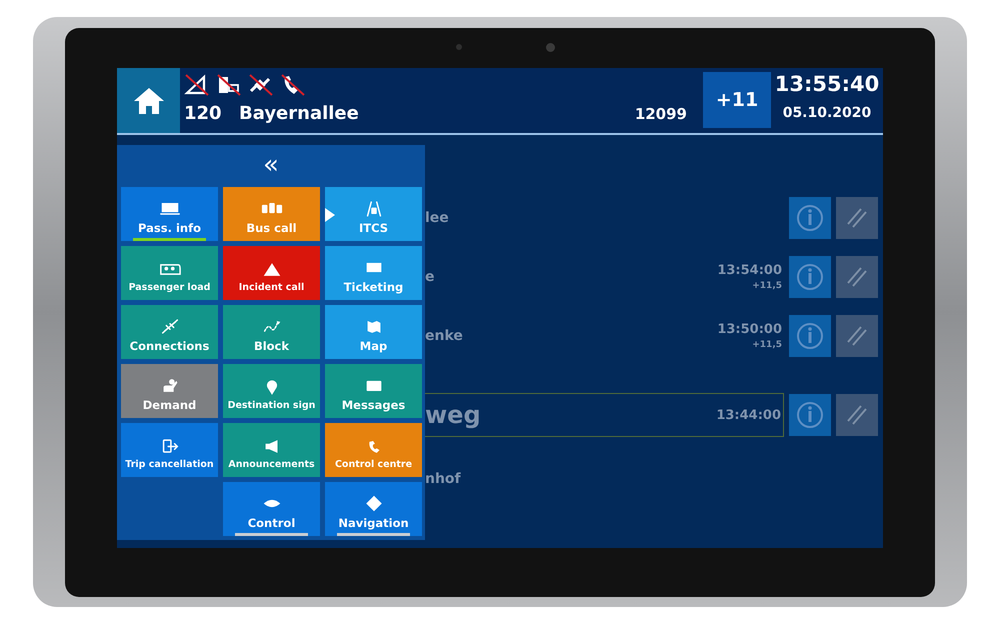 The width and height of the screenshot is (1000, 625). I want to click on stop-name: nhof, so click(443, 478).